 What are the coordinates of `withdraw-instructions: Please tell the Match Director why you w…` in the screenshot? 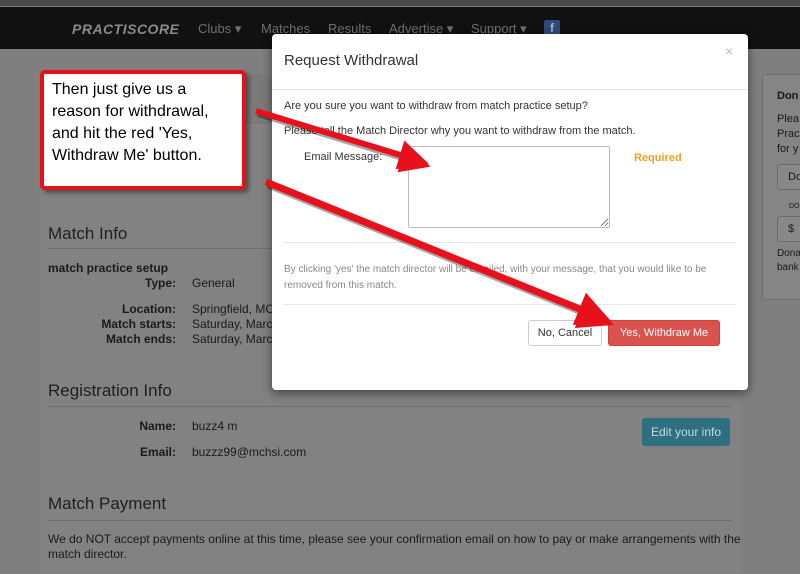 It's located at (460, 131).